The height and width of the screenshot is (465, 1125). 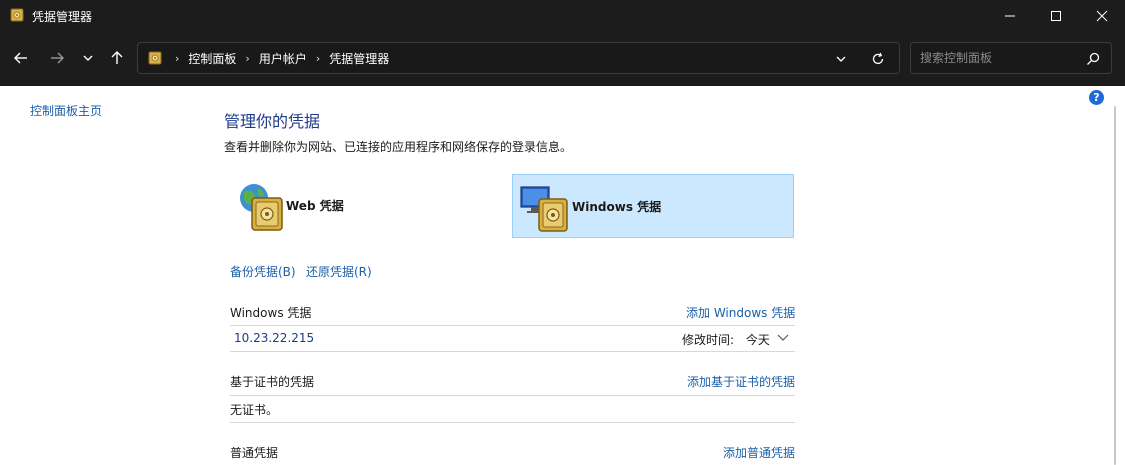 I want to click on no-certificates-text: 无证书。, so click(x=254, y=410).